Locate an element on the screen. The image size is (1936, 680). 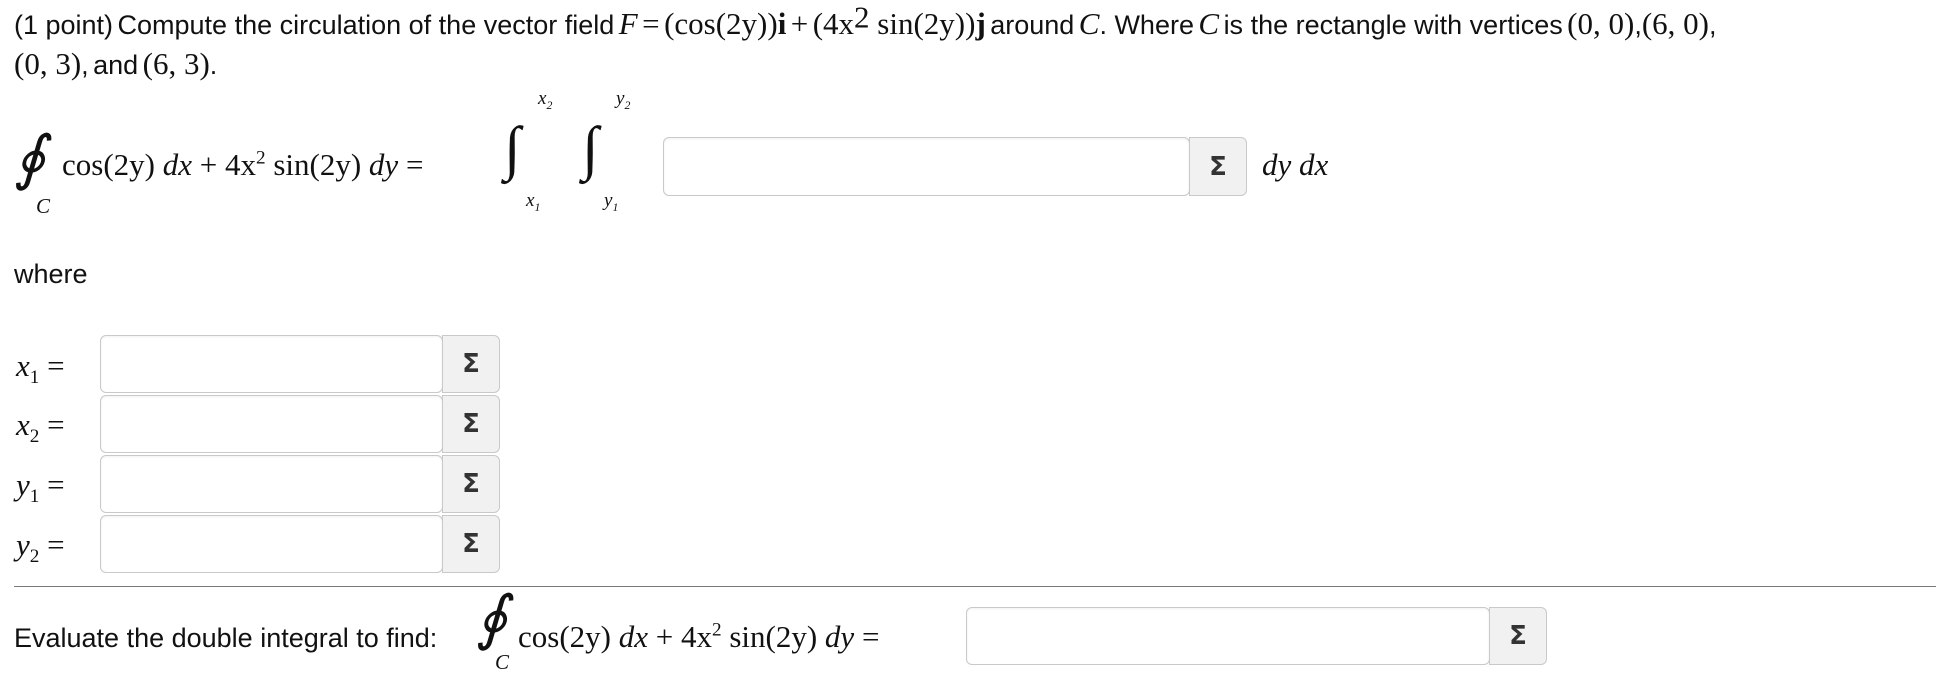
around-text: around is located at coordinates (1032, 25).